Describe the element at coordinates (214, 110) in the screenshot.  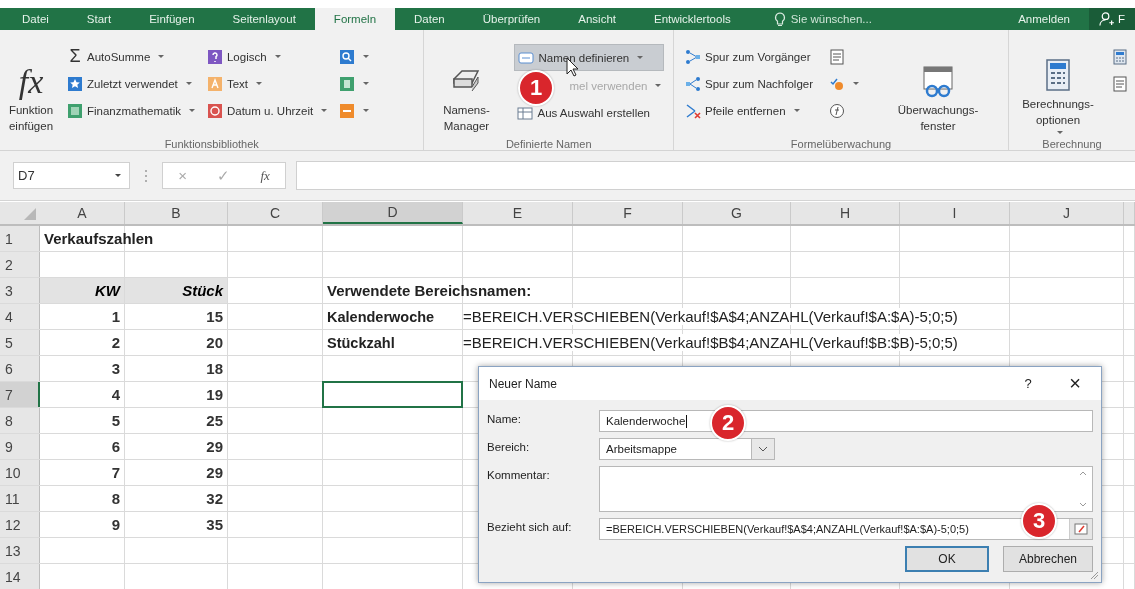
I see `clock-icon` at that location.